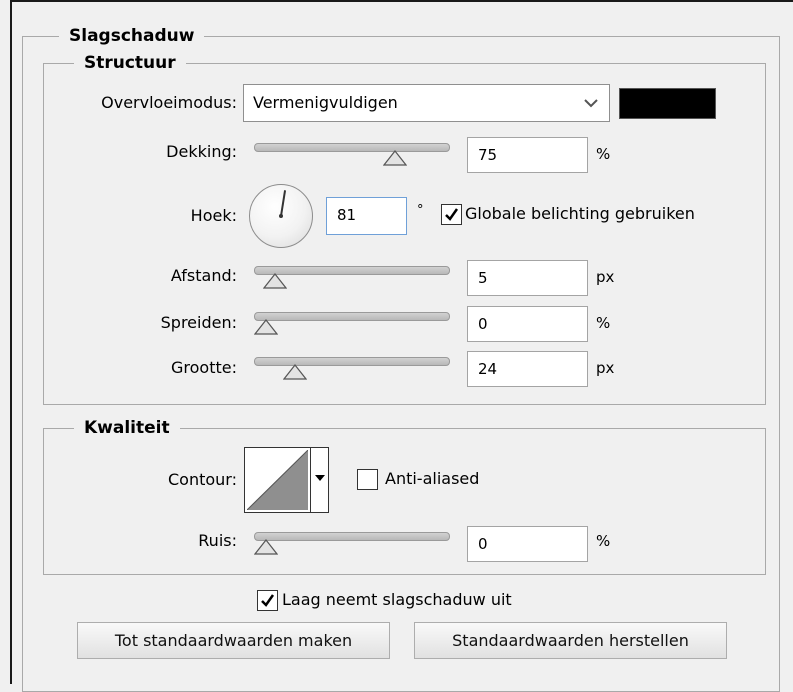 Image resolution: width=793 pixels, height=692 pixels. What do you see at coordinates (277, 480) in the screenshot?
I see `contour-curve-icon` at bounding box center [277, 480].